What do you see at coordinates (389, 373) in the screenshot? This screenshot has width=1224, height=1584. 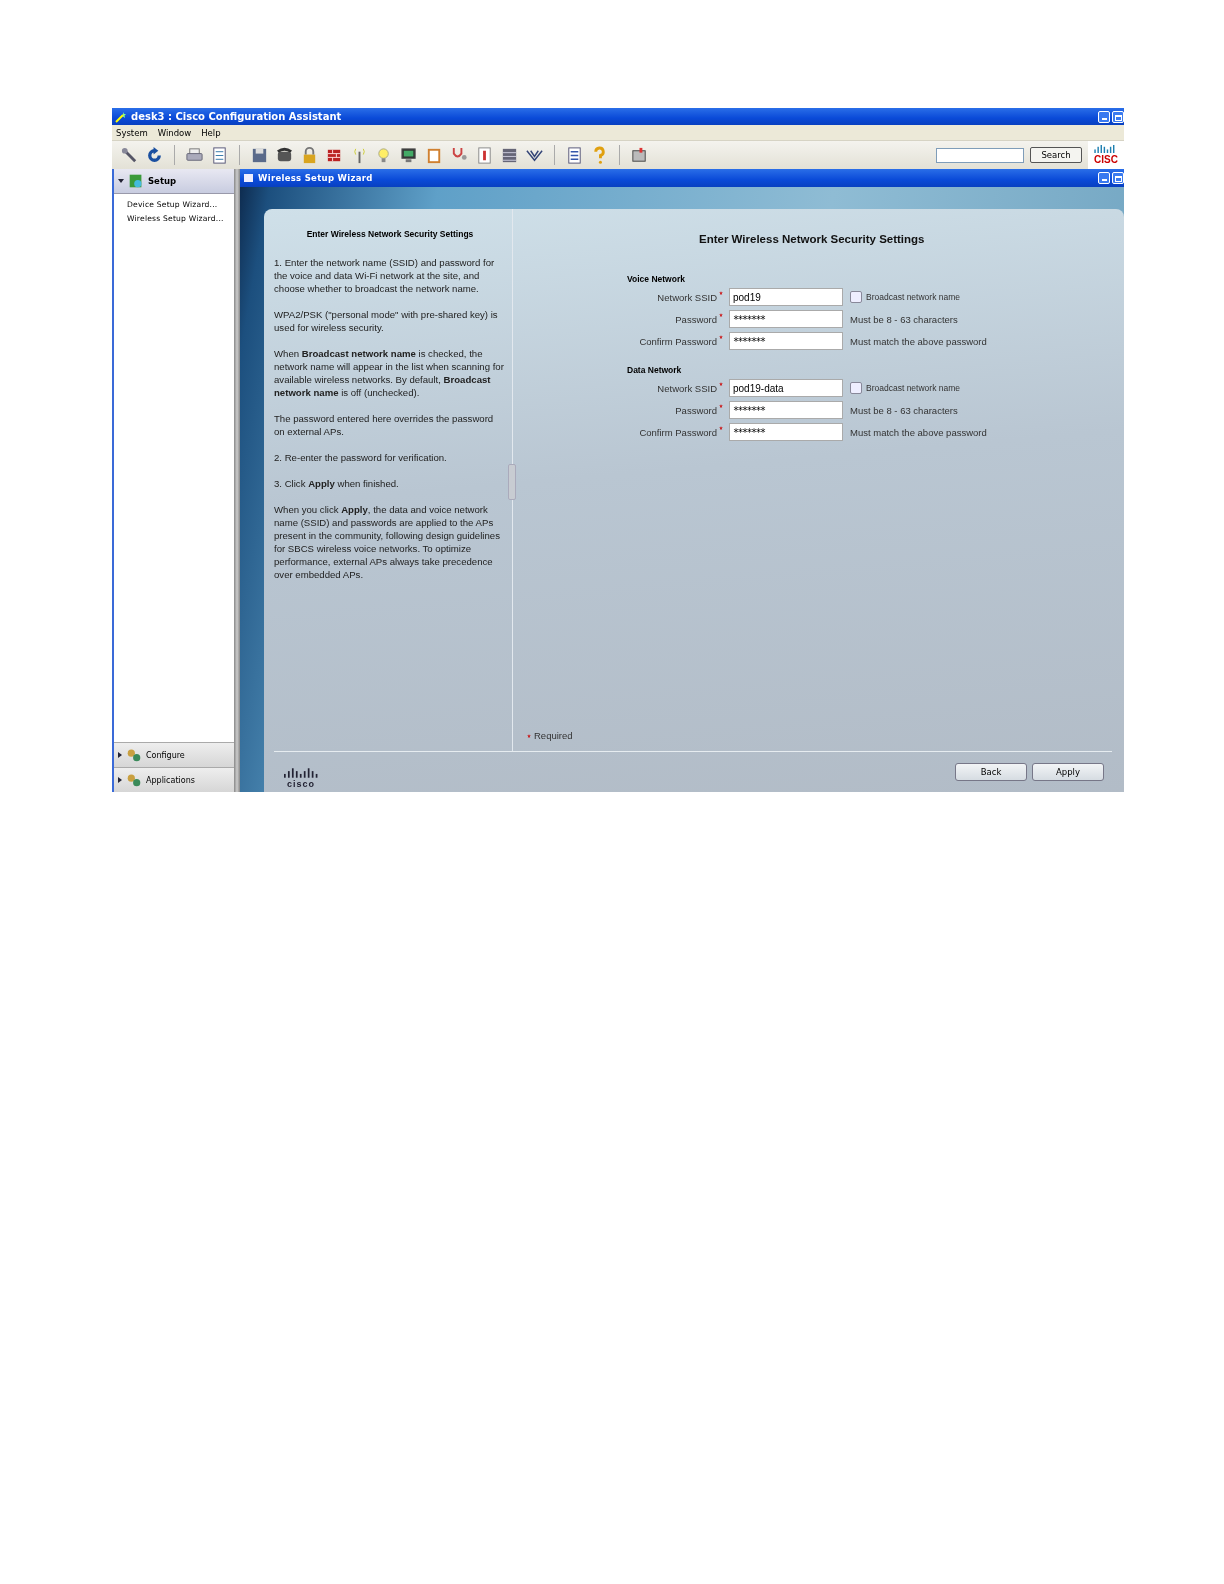 I see `help-paragraph: When Broadcast network name is checked, the network name will appear in the list when scanning for available wireless networks. By default, Broadcast network name is off (unchecked).` at bounding box center [389, 373].